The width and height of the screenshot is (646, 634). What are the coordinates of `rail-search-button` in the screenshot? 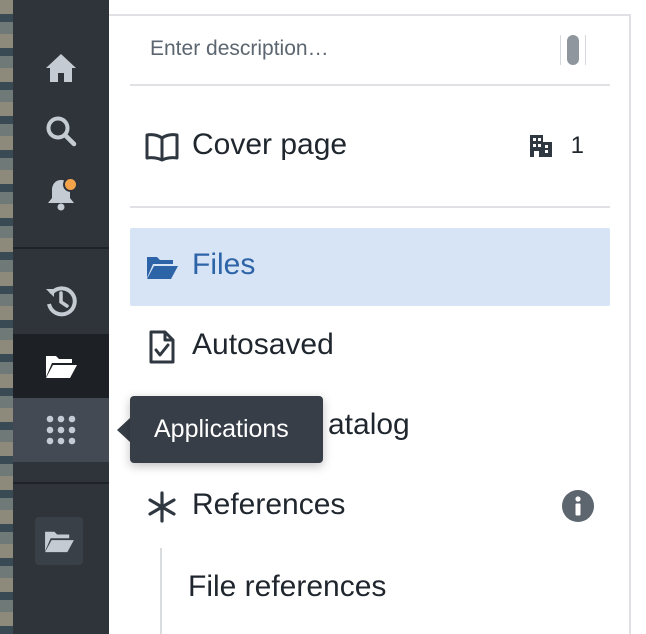 It's located at (61, 131).